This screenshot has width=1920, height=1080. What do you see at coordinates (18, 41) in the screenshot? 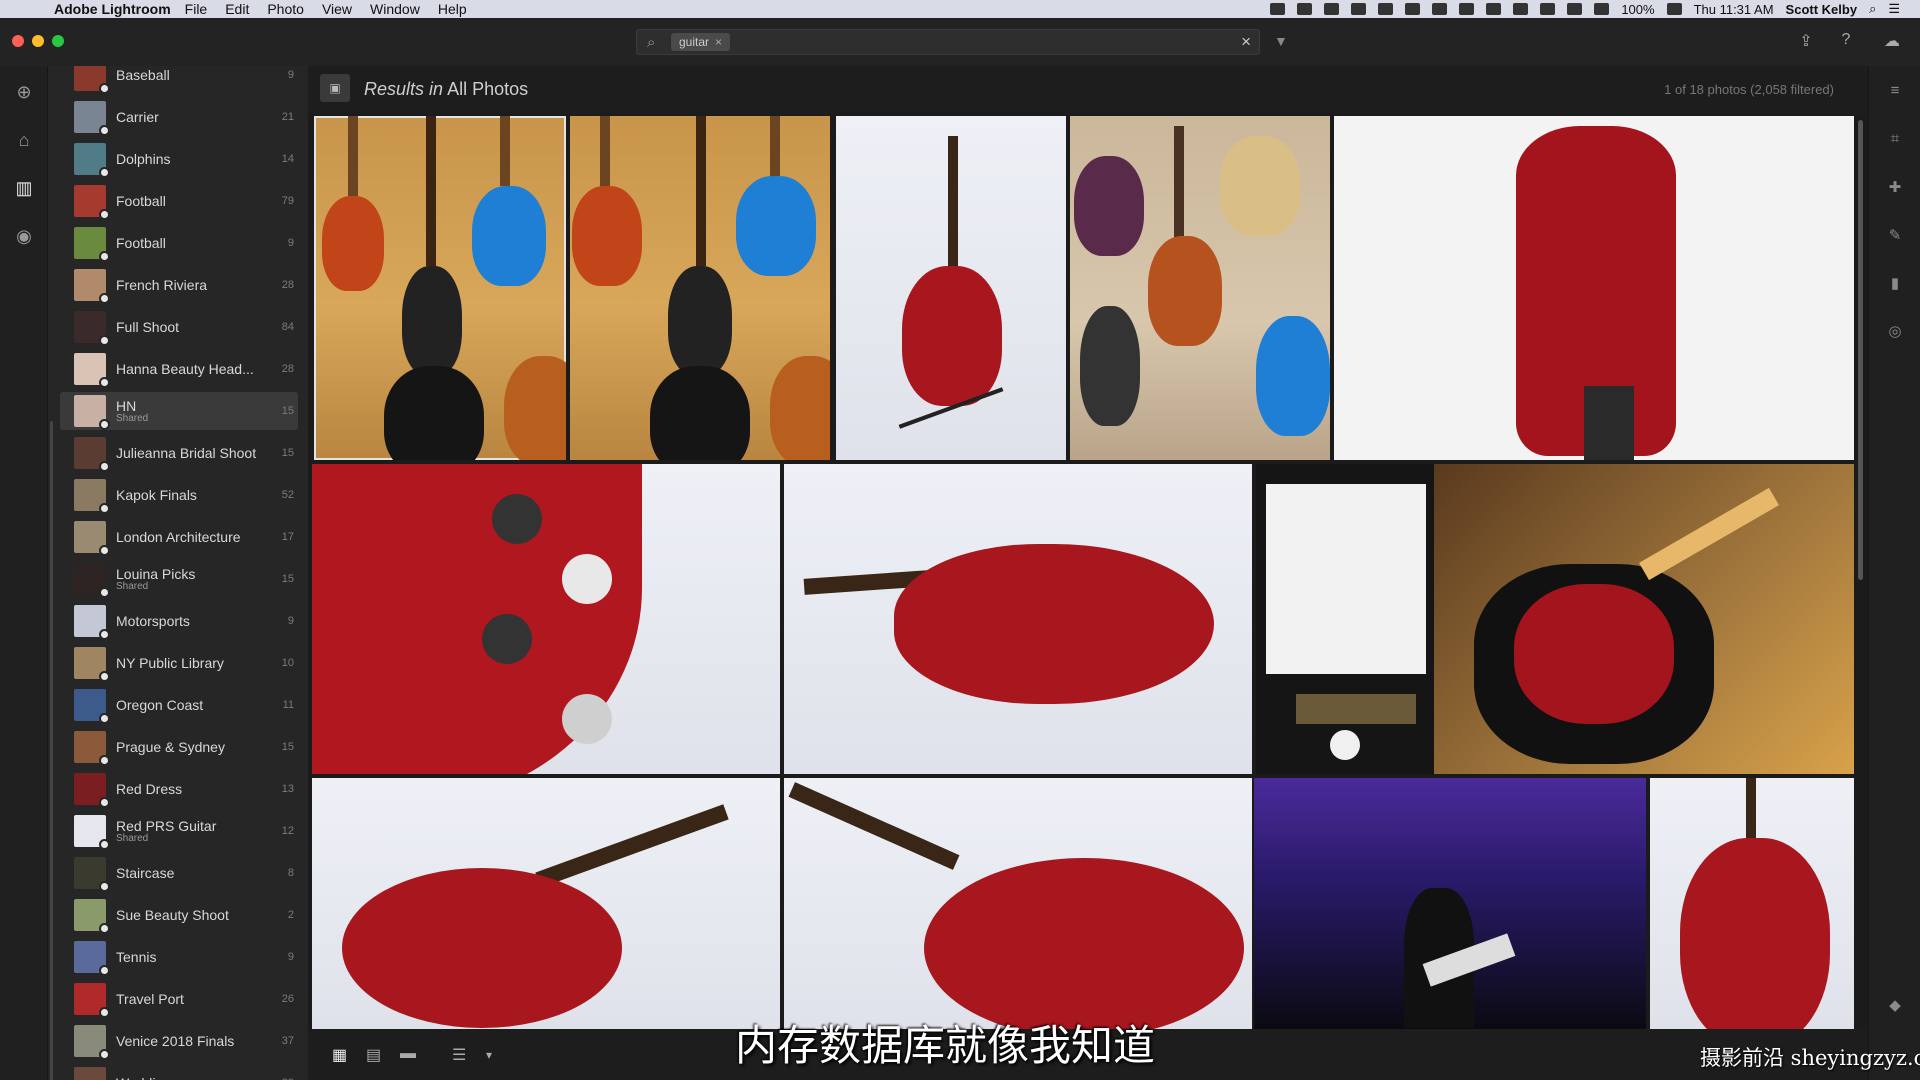
I see `close-window-button` at bounding box center [18, 41].